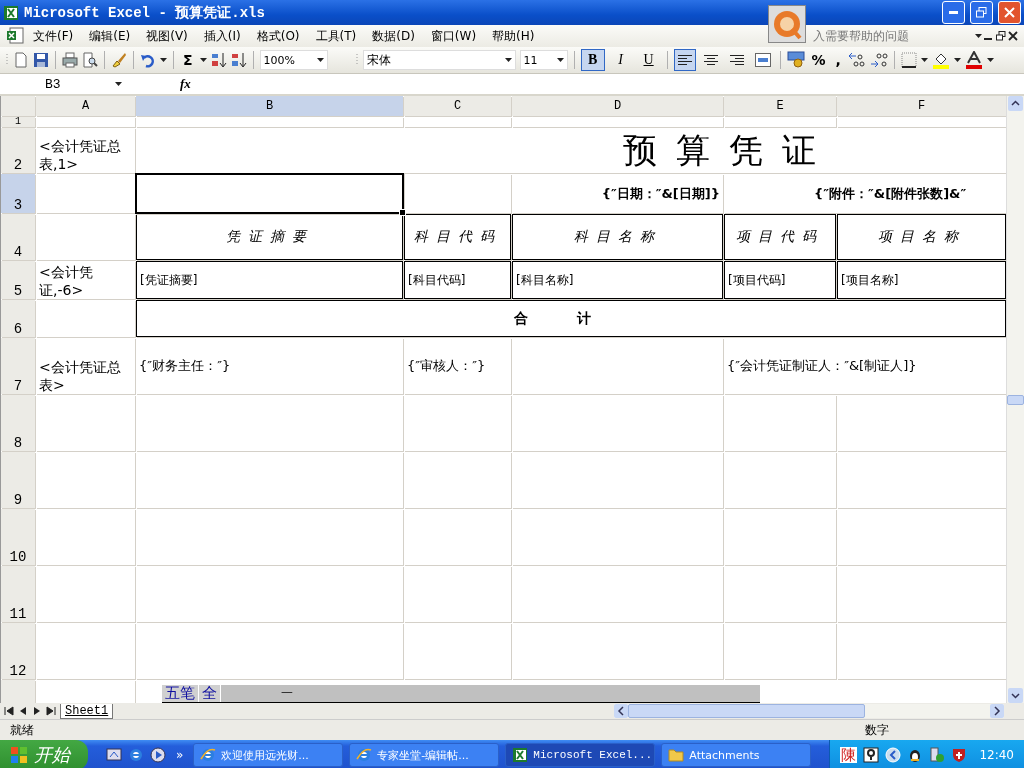 Image resolution: width=1024 pixels, height=768 pixels. What do you see at coordinates (222, 36) in the screenshot?
I see `menu-item: 插入(I)` at bounding box center [222, 36].